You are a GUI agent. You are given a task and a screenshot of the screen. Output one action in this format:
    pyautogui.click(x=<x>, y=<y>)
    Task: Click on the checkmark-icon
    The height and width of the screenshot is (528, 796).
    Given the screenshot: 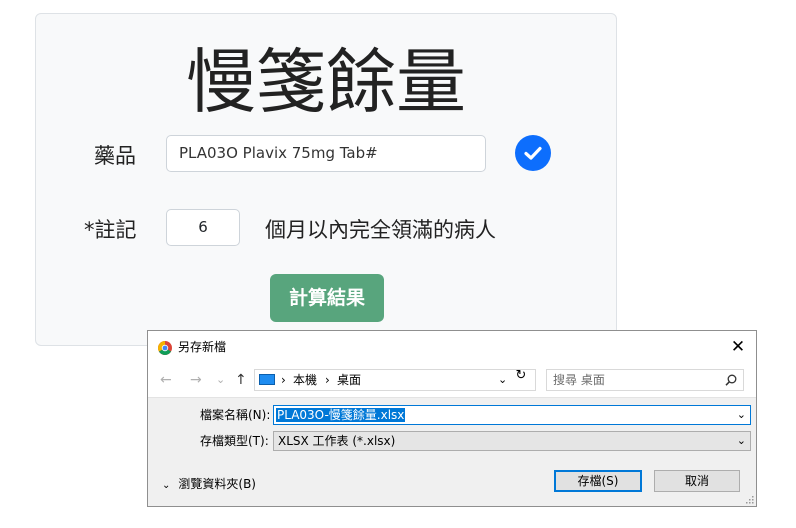 What is the action you would take?
    pyautogui.click(x=533, y=153)
    